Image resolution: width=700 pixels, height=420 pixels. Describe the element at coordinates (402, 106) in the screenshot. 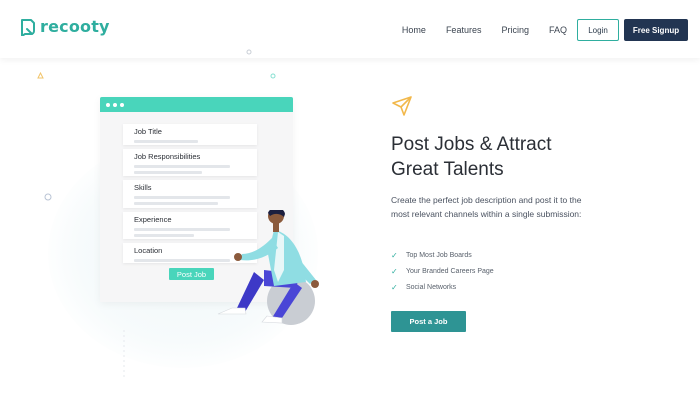

I see `paper-plane-icon` at that location.